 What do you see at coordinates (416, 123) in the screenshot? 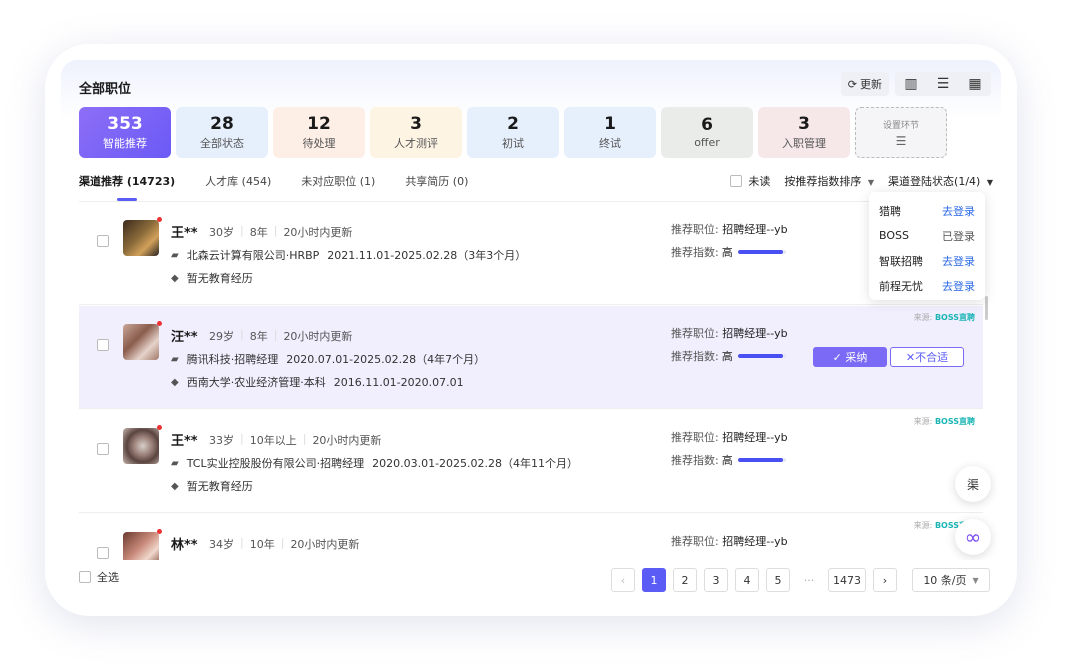
I see `stage-count: 3` at bounding box center [416, 123].